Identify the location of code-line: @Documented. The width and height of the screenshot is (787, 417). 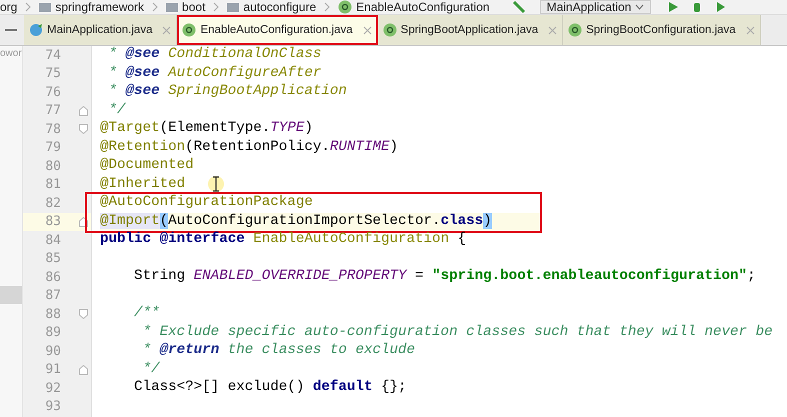
(147, 166).